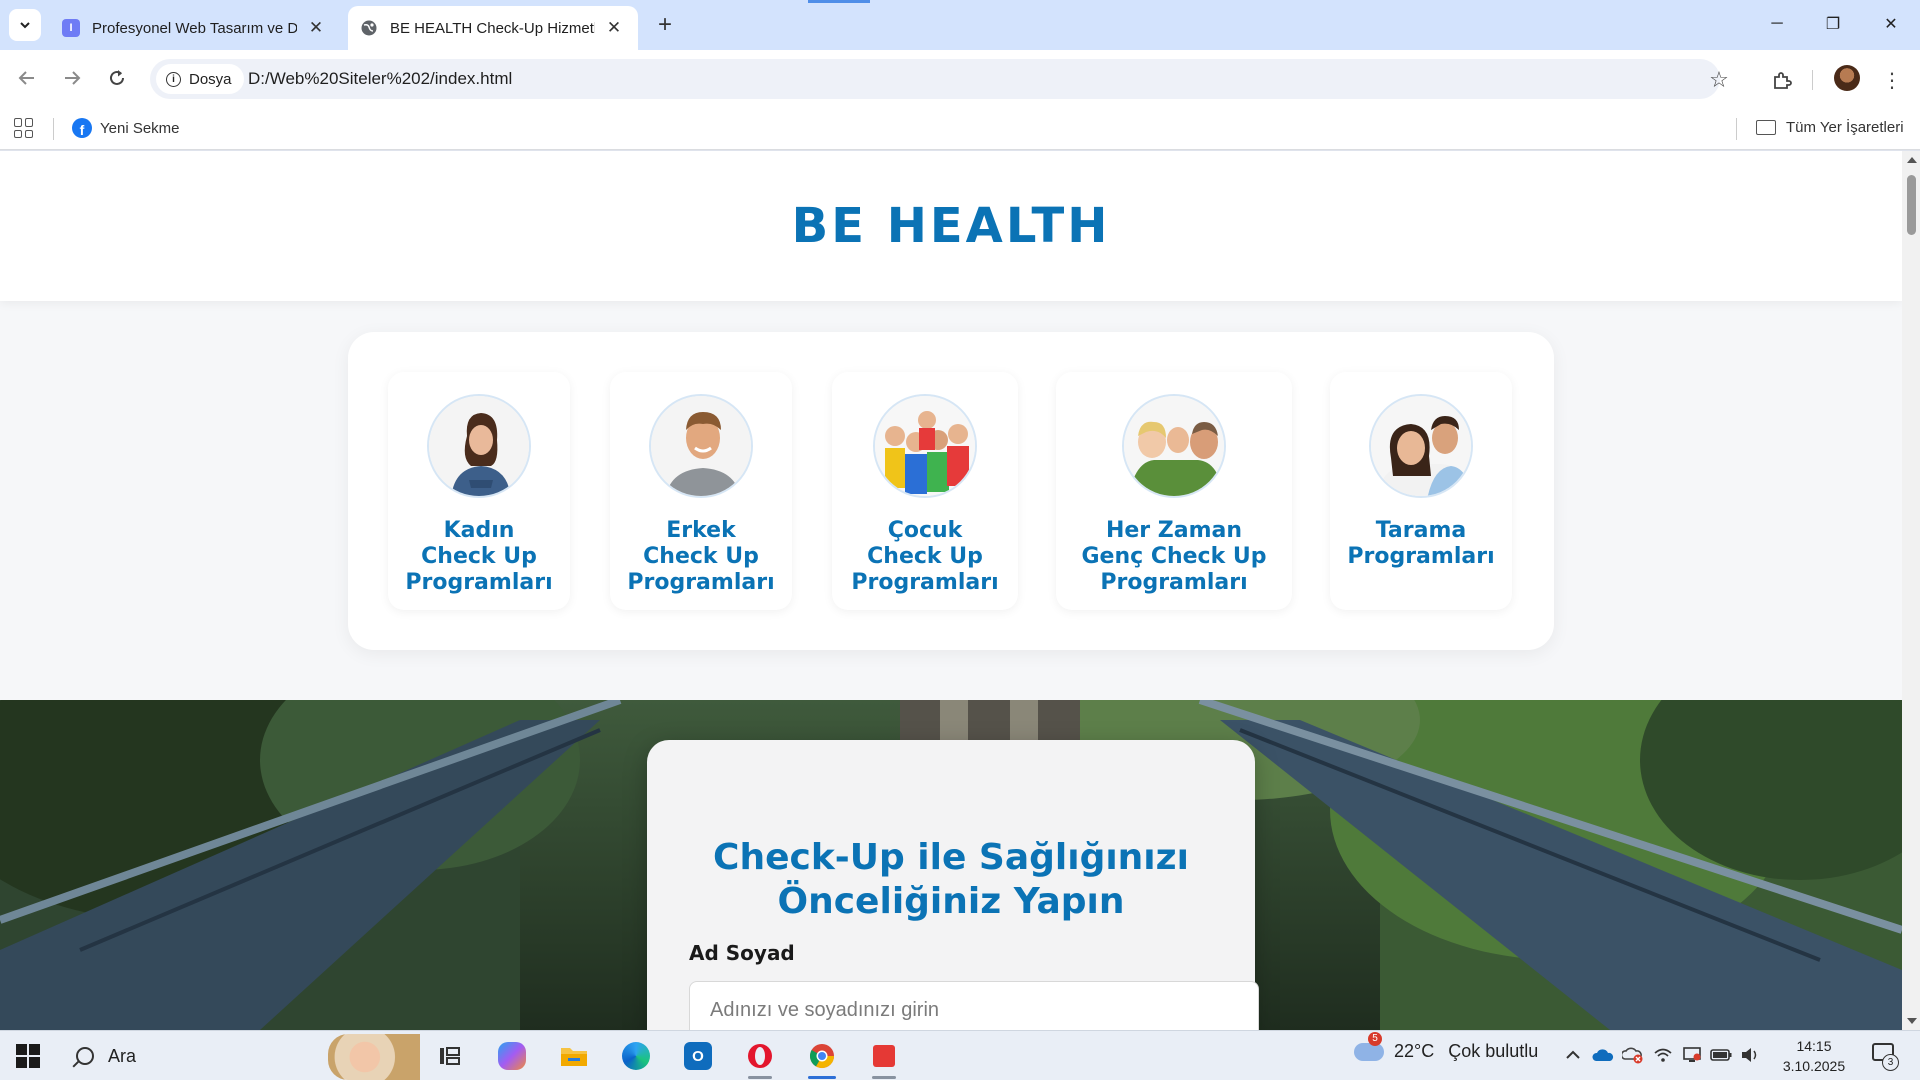 The width and height of the screenshot is (1920, 1080). What do you see at coordinates (1719, 80) in the screenshot?
I see `bookmark-star-icon: ☆` at bounding box center [1719, 80].